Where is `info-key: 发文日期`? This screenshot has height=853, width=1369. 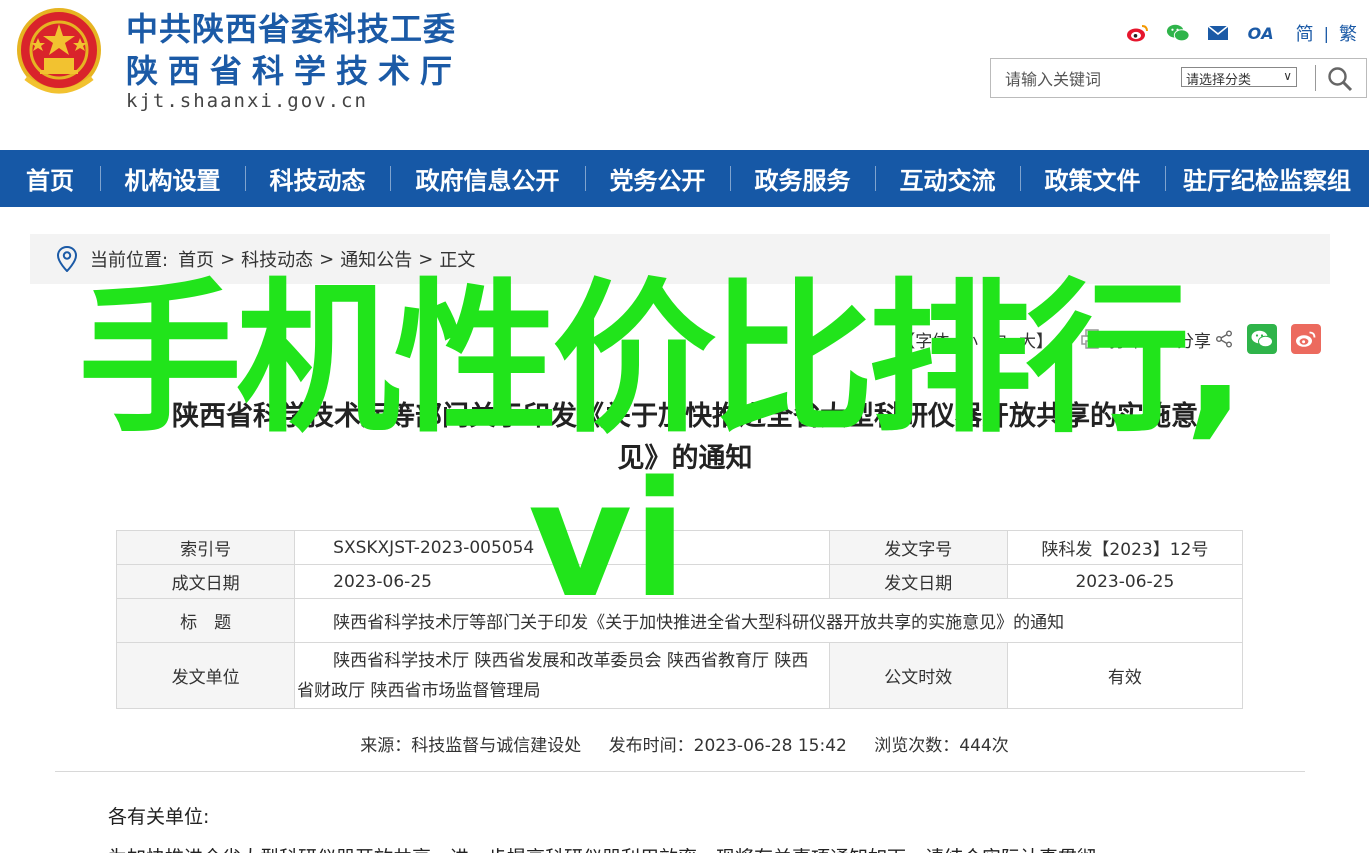 info-key: 发文日期 is located at coordinates (918, 581).